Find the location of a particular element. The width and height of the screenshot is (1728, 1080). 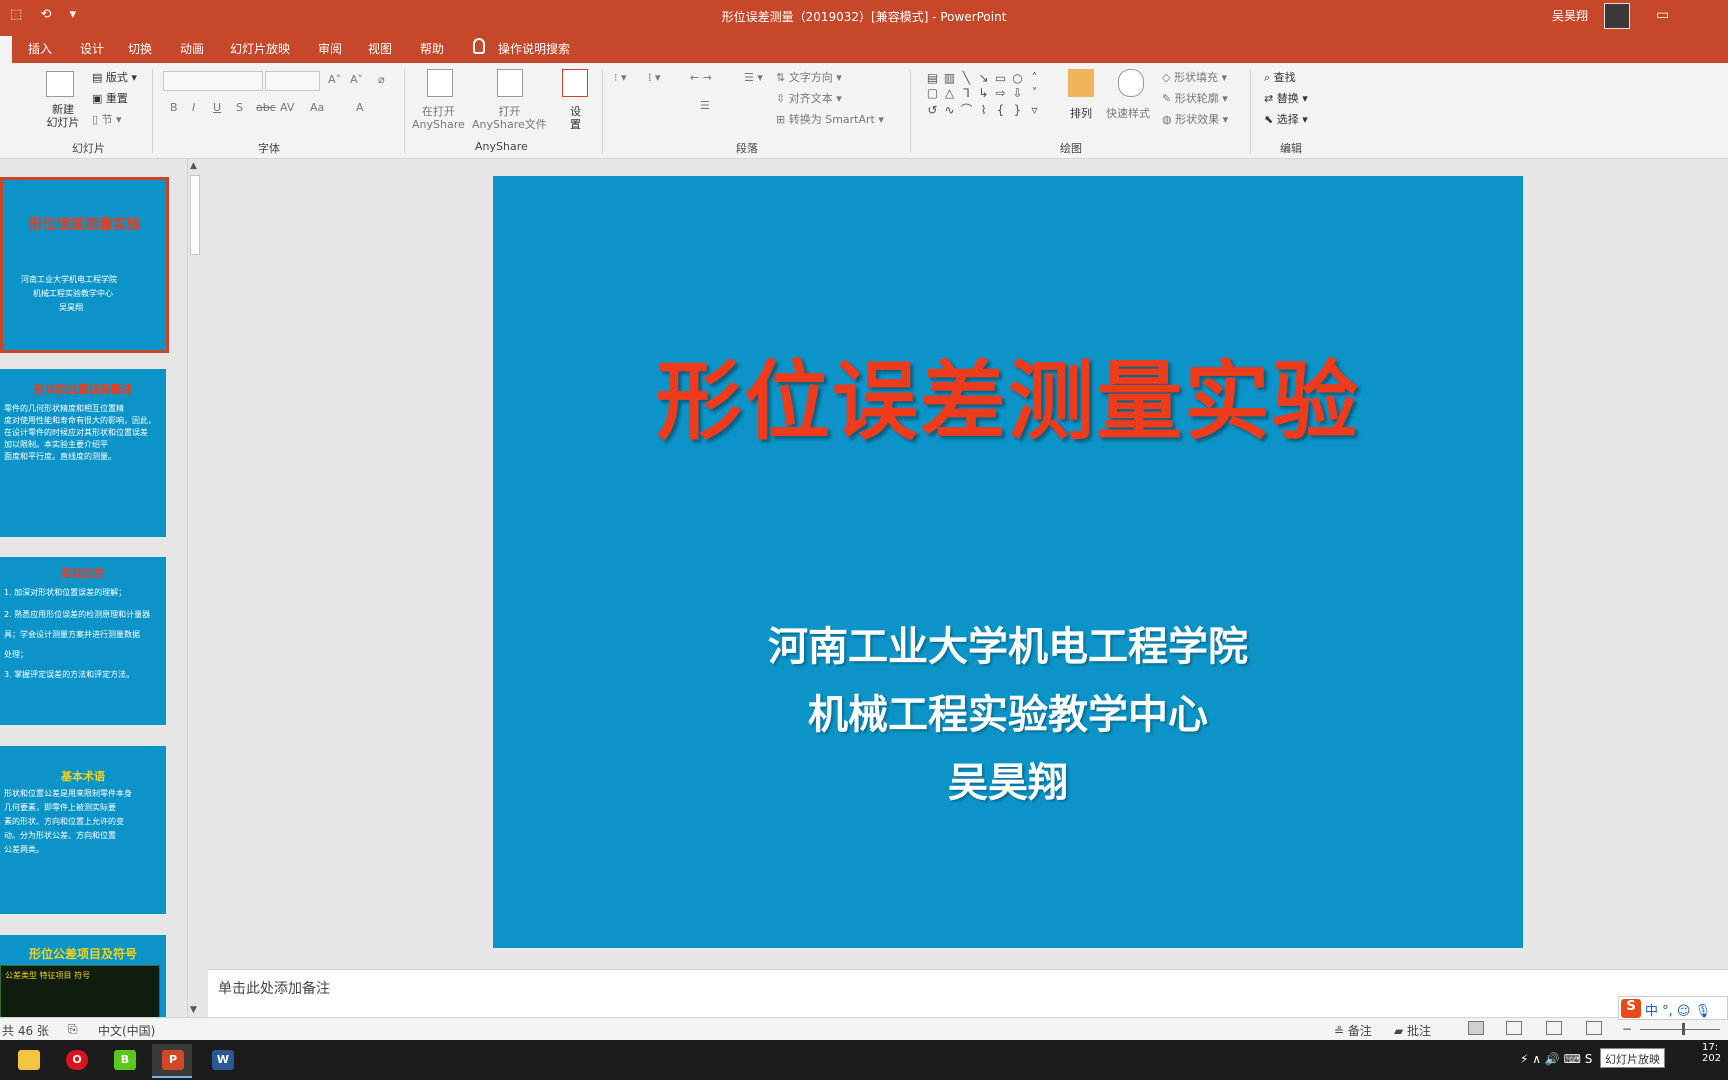

notes-placeholder: 单击此处添加备注 is located at coordinates (274, 988).